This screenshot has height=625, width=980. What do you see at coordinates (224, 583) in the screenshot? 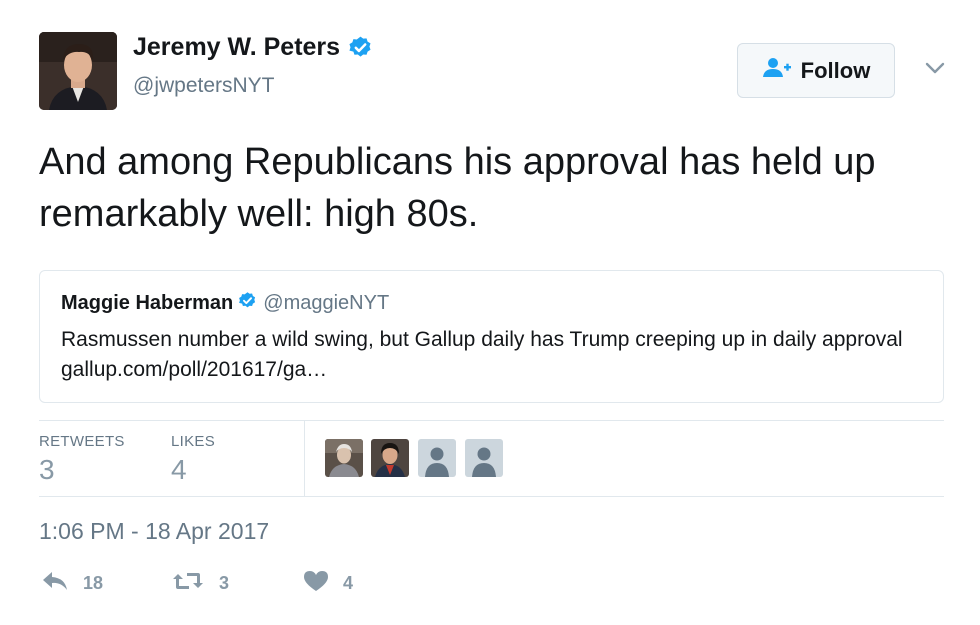
I see `retweet-count: 3` at bounding box center [224, 583].